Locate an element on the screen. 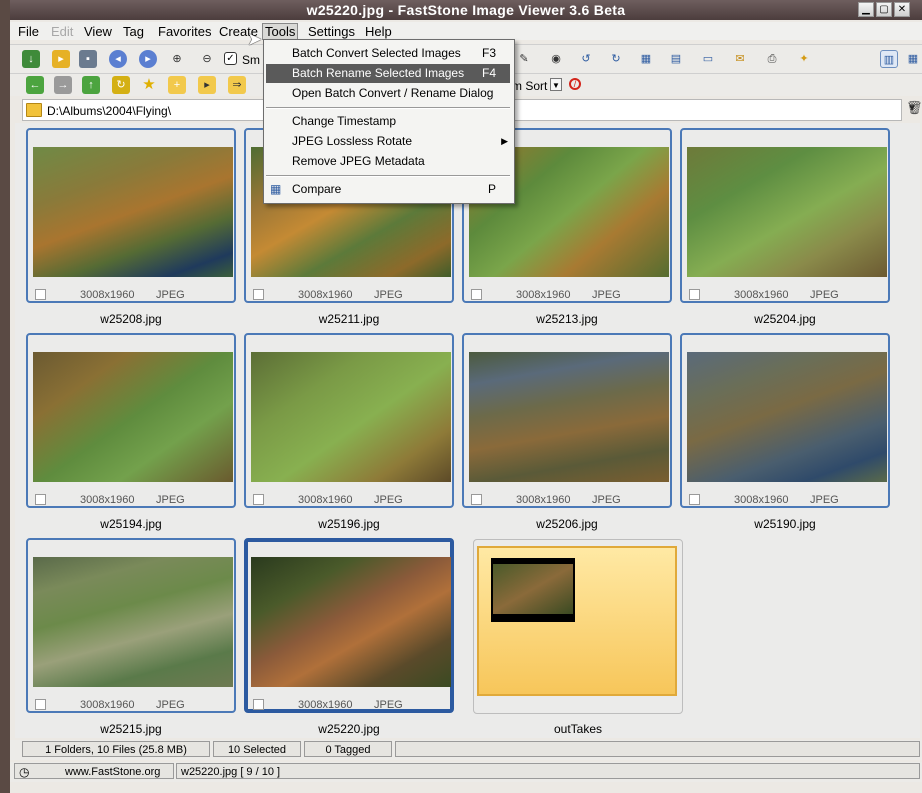 This screenshot has height=793, width=922. menu-separator is located at coordinates (388, 108).